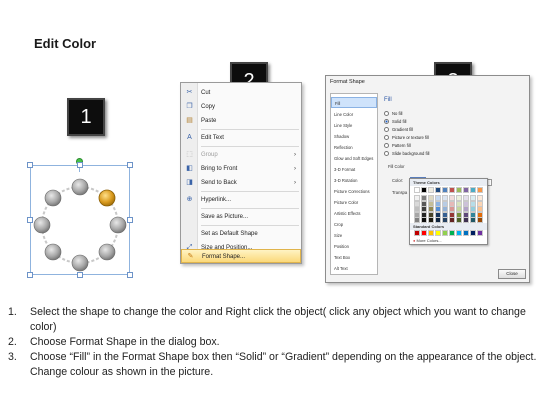  What do you see at coordinates (398, 129) in the screenshot?
I see `option-gradient-fill: Gradient fill` at bounding box center [398, 129].